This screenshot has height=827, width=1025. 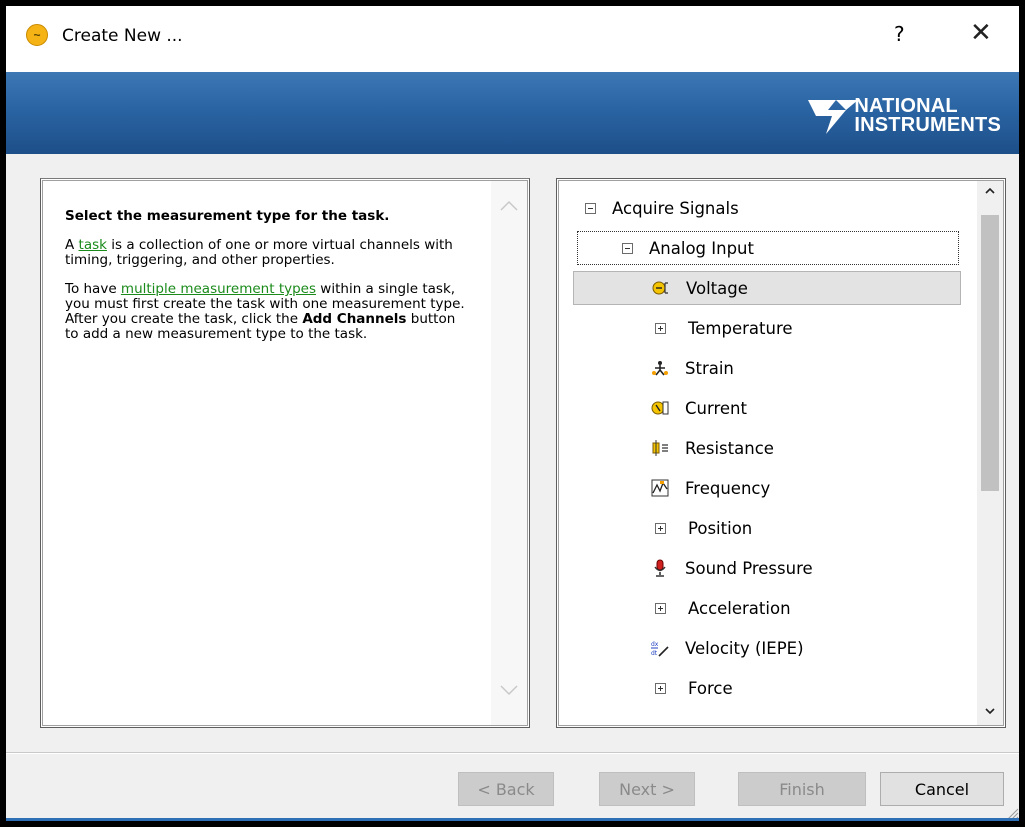 What do you see at coordinates (660, 648) in the screenshot?
I see `velocity-icon: dx dt` at bounding box center [660, 648].